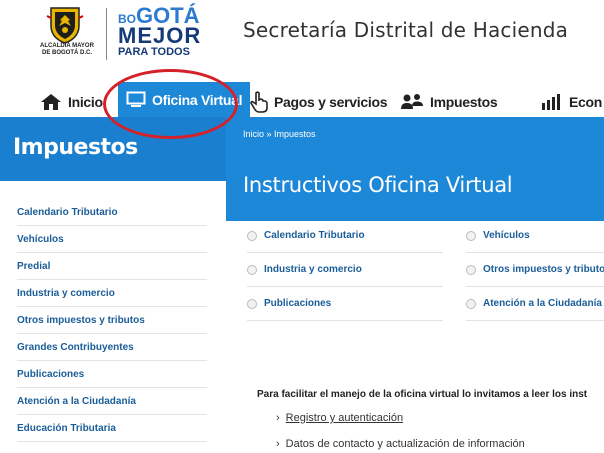 Image resolution: width=604 pixels, height=453 pixels. Describe the element at coordinates (345, 304) in the screenshot. I see `option-publicaciones: Publicaciones` at that location.